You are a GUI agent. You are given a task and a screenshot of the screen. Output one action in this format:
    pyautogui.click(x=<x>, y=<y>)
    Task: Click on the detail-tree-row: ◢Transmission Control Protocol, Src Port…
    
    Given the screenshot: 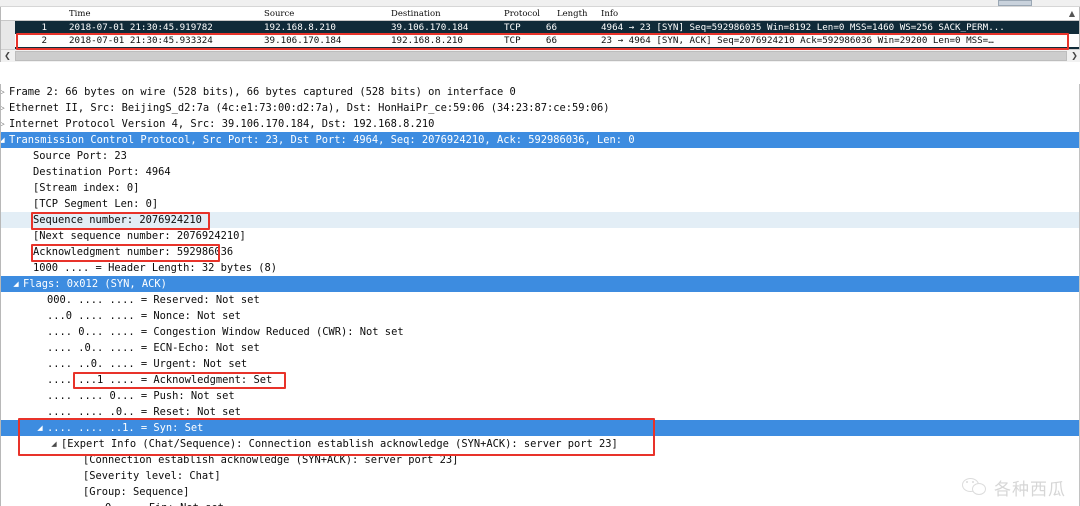 What is the action you would take?
    pyautogui.click(x=540, y=140)
    